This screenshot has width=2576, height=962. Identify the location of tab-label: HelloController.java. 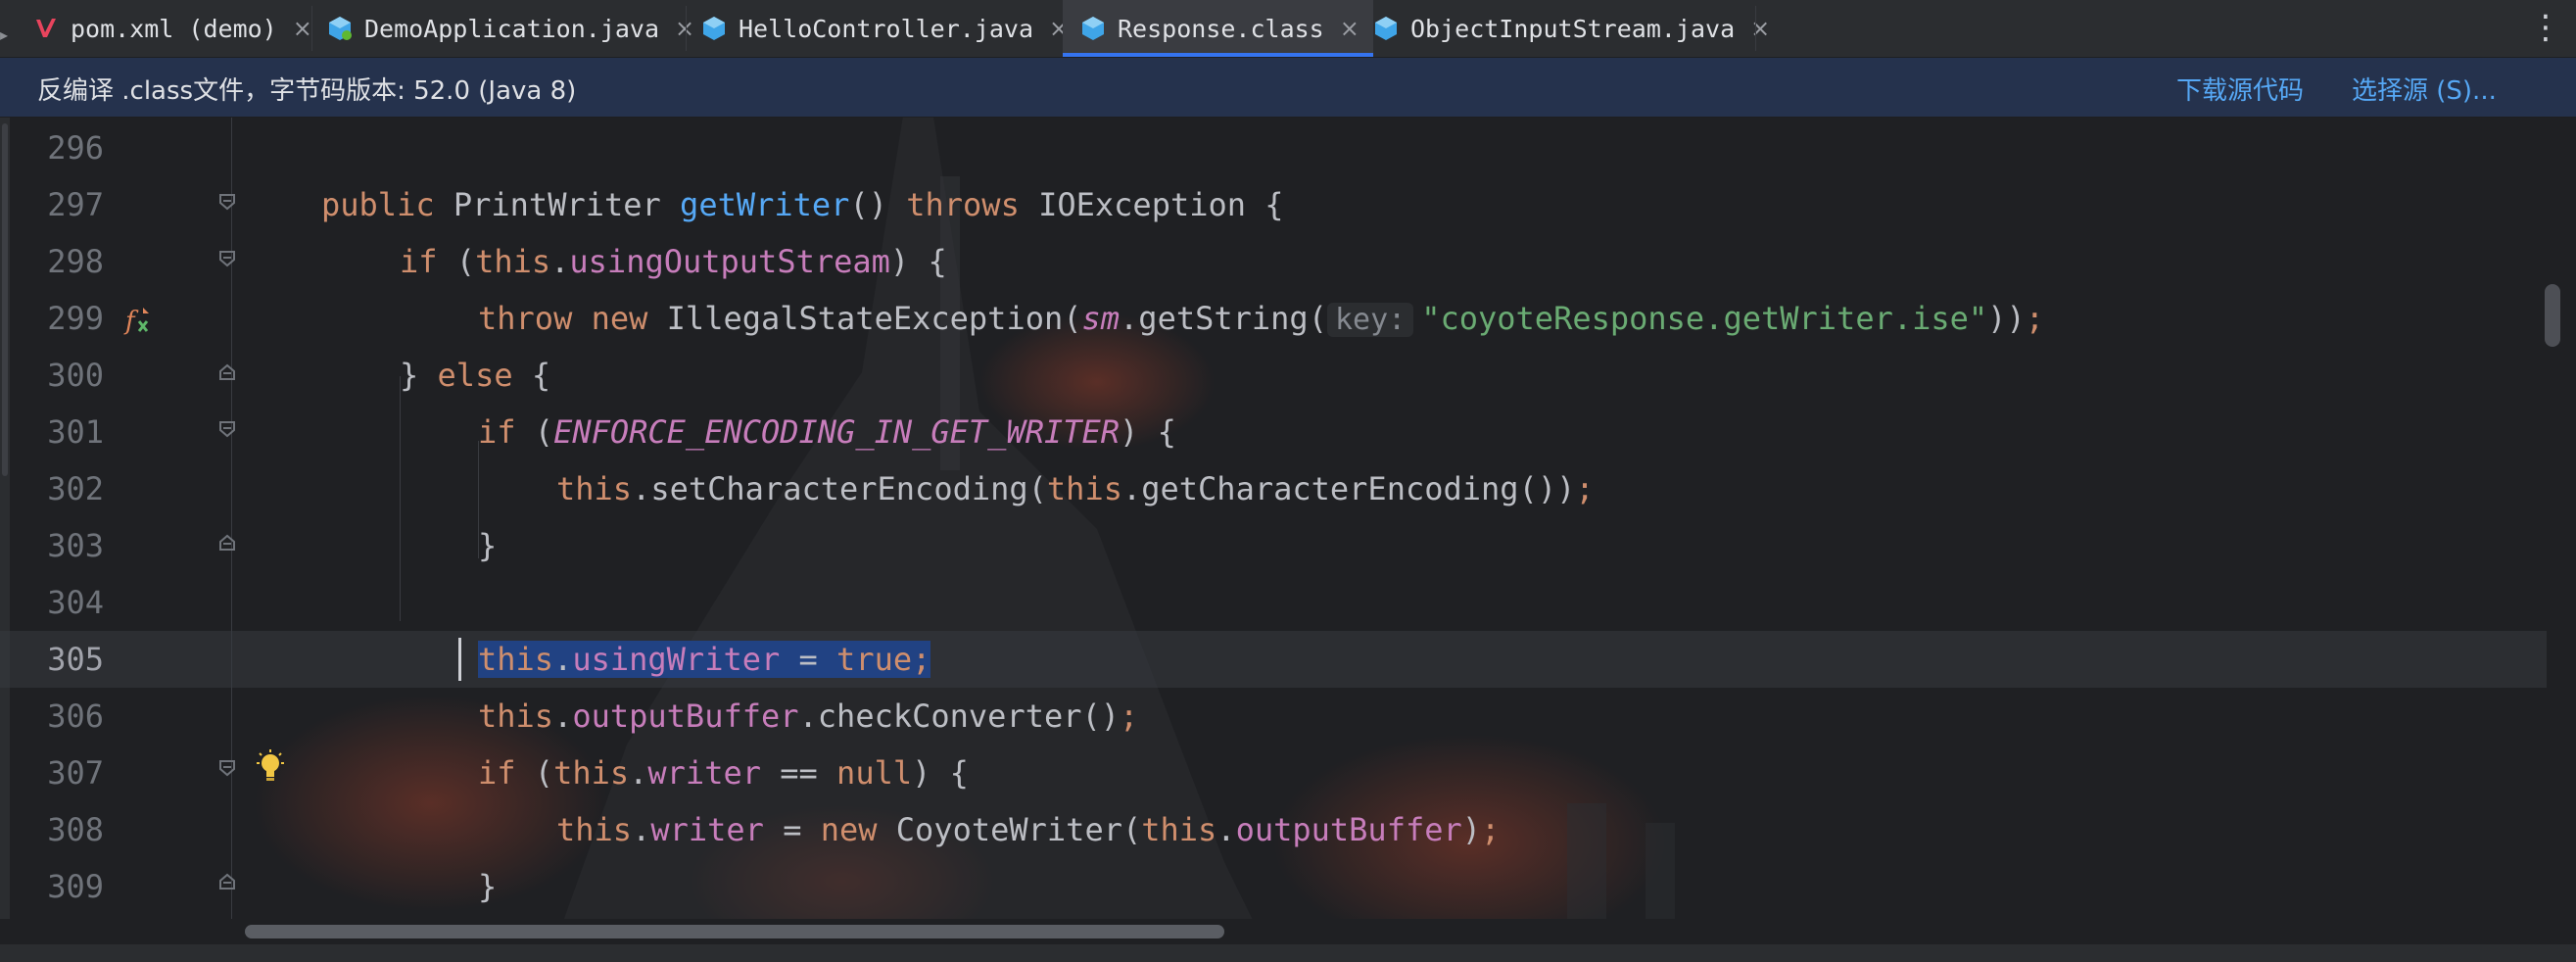
(886, 28).